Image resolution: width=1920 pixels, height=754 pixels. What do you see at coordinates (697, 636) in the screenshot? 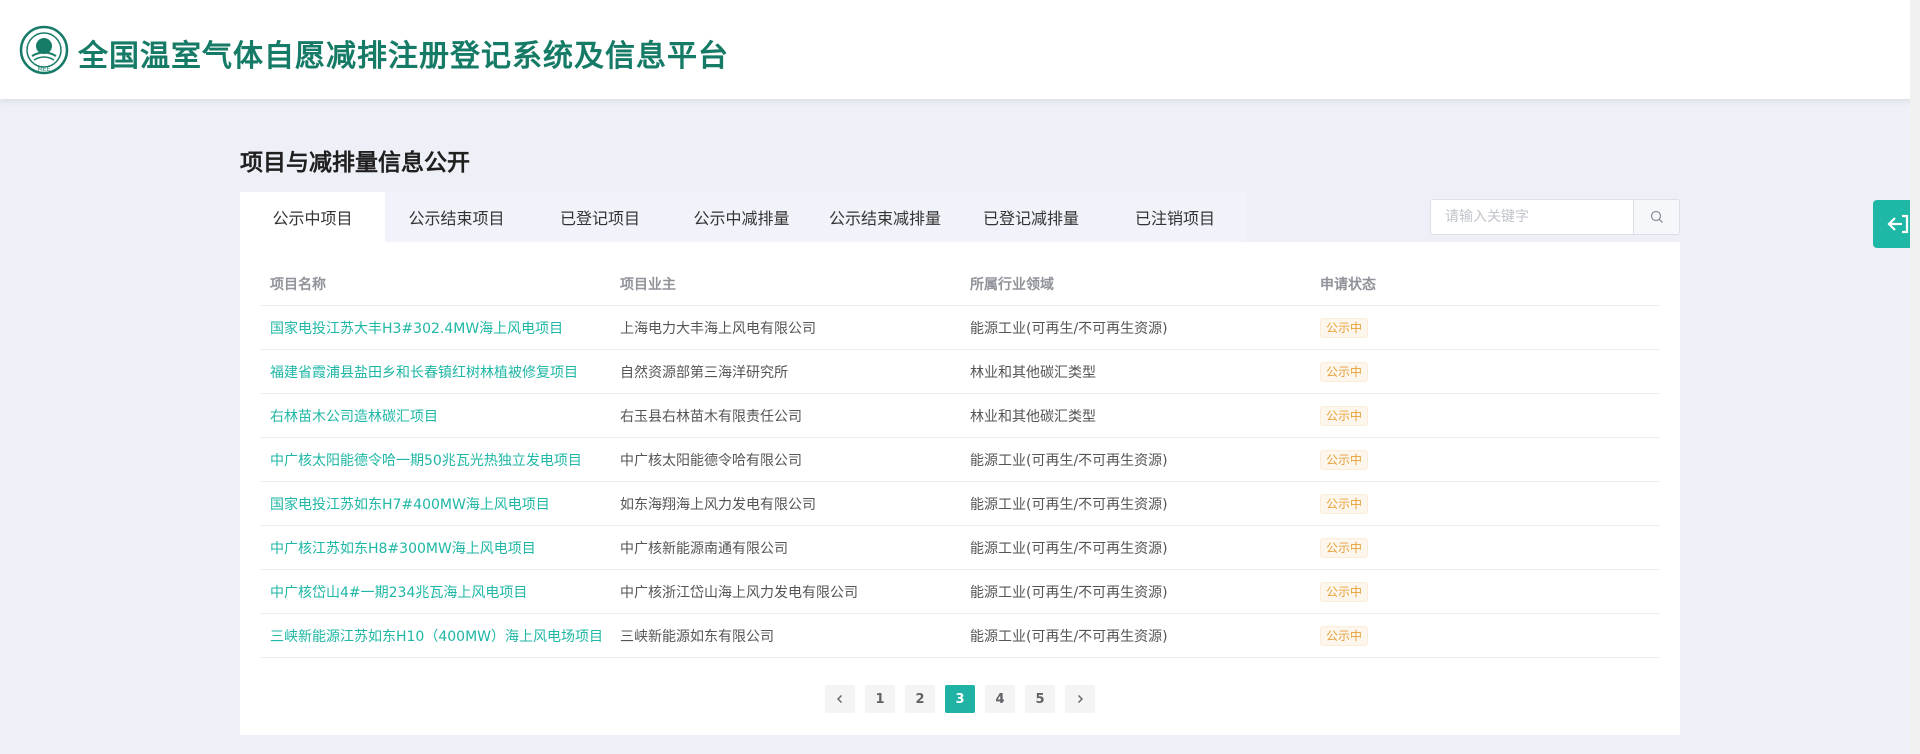
I see `project-owner: 三峡新能源如东有限公司` at bounding box center [697, 636].